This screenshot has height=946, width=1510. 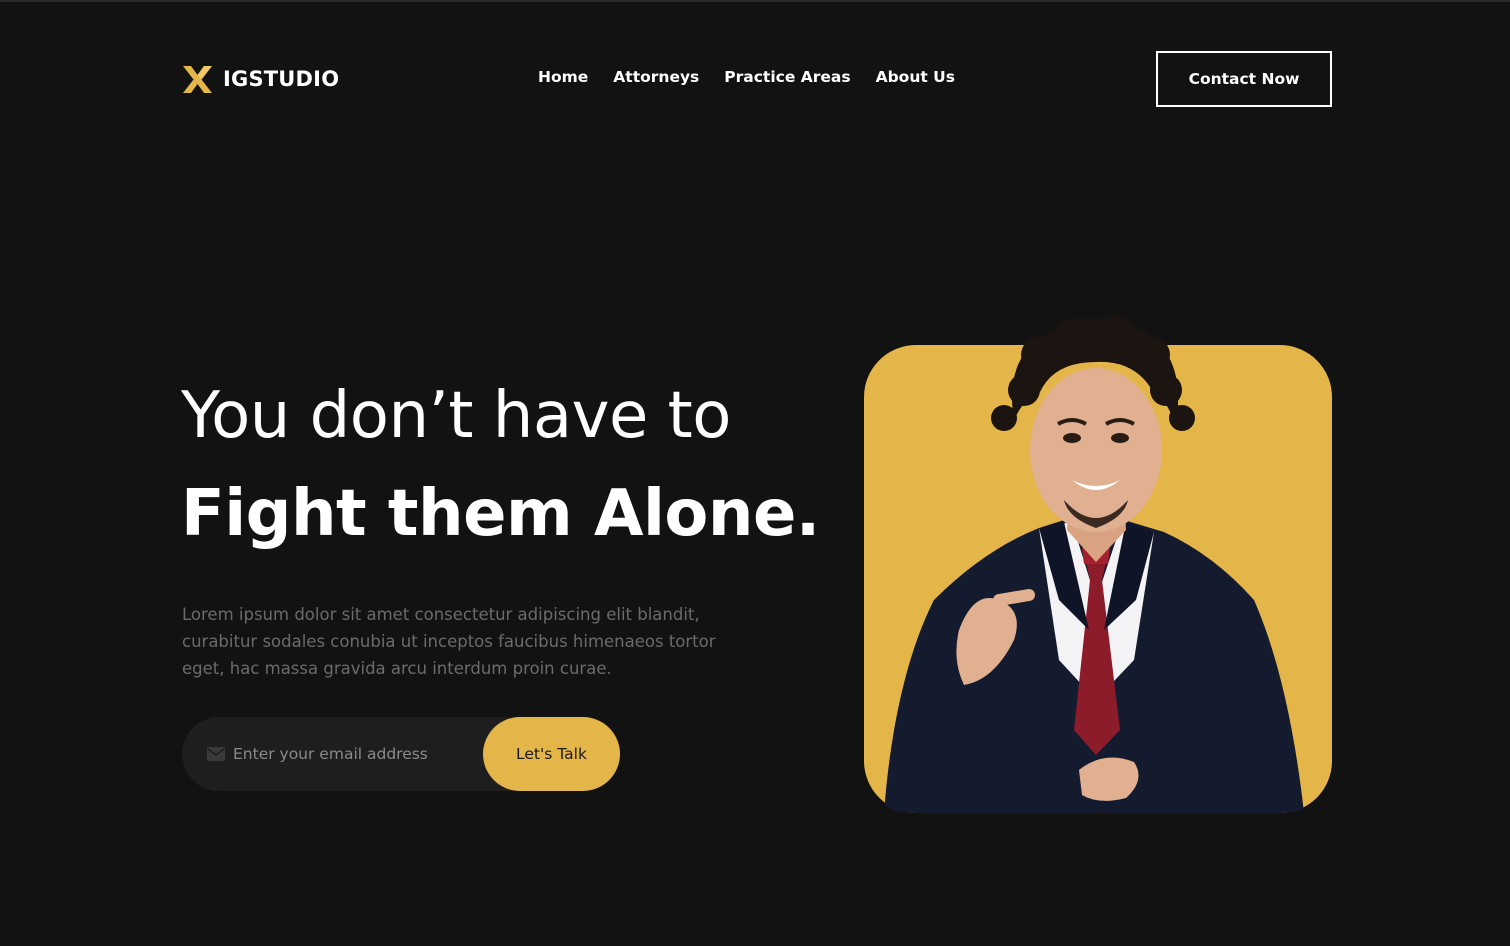 I want to click on nav-about-us: About Us, so click(x=915, y=77).